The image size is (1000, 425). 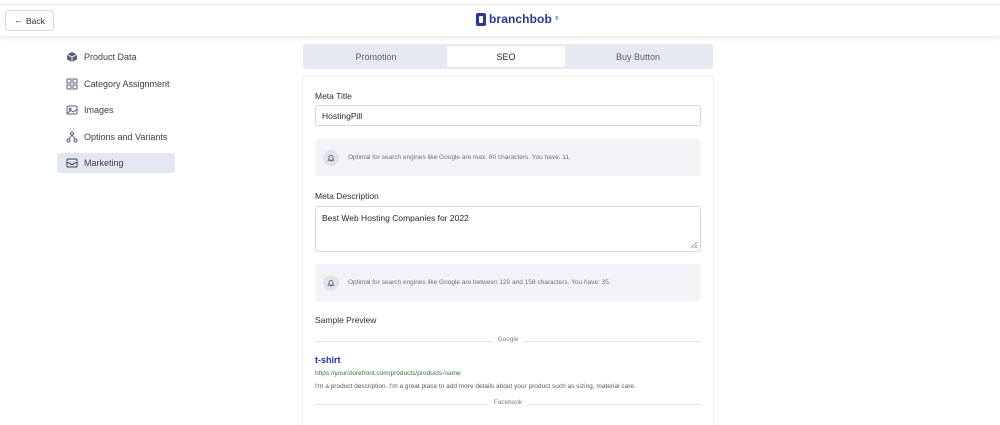 What do you see at coordinates (556, 19) in the screenshot?
I see `brand-registered-mark: ®` at bounding box center [556, 19].